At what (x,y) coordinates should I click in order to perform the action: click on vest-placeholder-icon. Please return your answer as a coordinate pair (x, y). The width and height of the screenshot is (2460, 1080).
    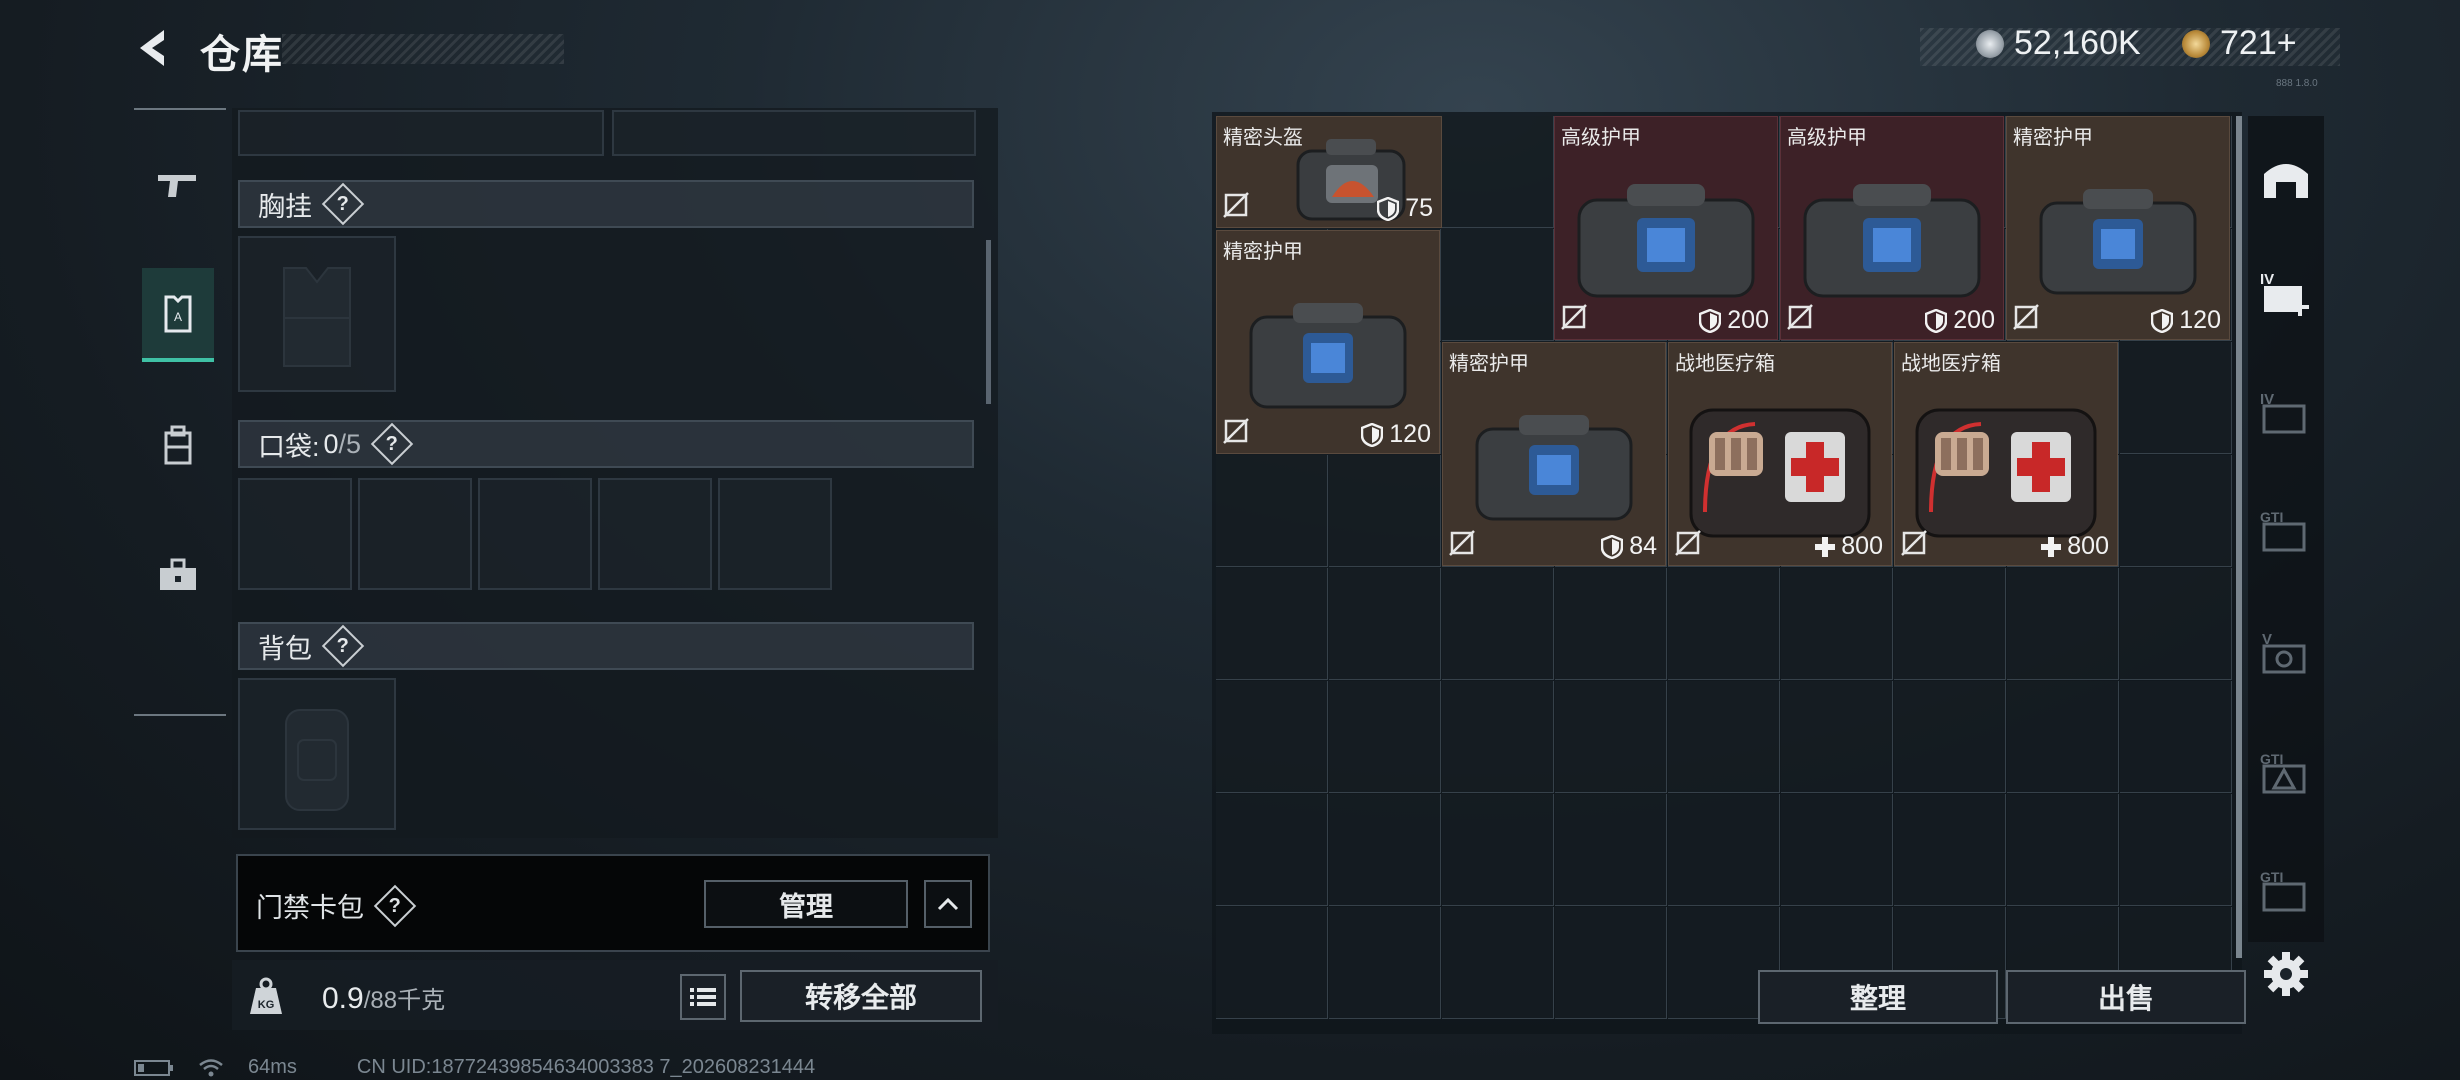
    Looking at the image, I should click on (317, 317).